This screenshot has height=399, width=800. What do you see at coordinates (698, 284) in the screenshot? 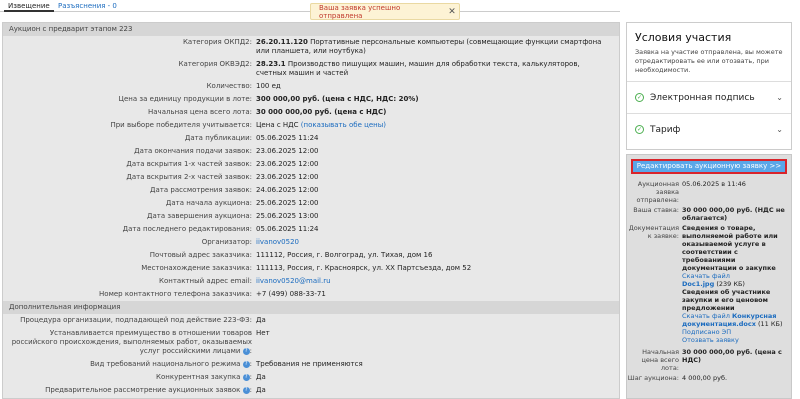
I see `doc1-name: Doc1.jpg` at bounding box center [698, 284].